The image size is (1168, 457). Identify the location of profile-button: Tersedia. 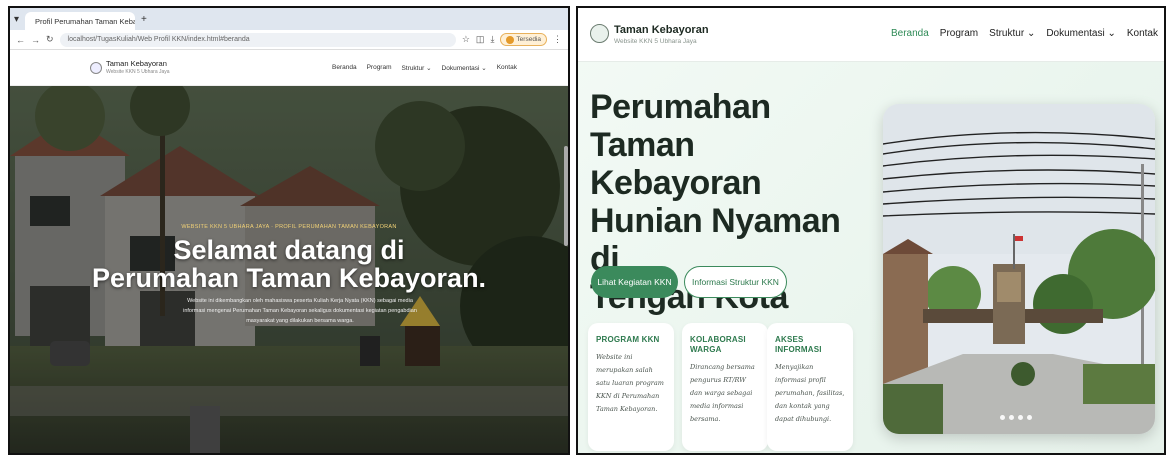
(523, 39).